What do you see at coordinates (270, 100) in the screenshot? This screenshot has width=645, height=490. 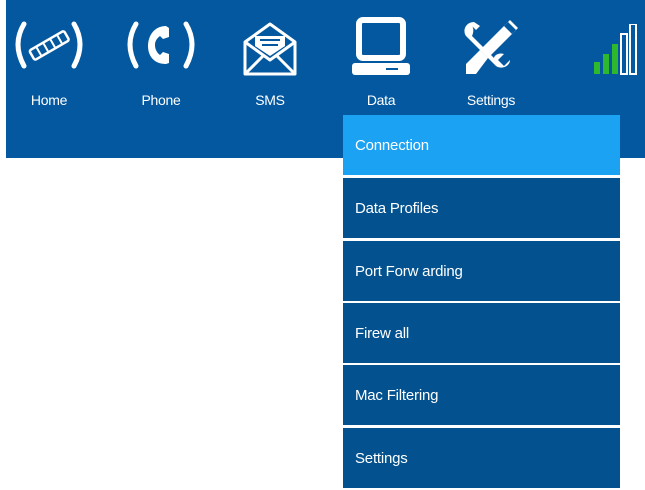 I see `nav-sms-label: SMS` at bounding box center [270, 100].